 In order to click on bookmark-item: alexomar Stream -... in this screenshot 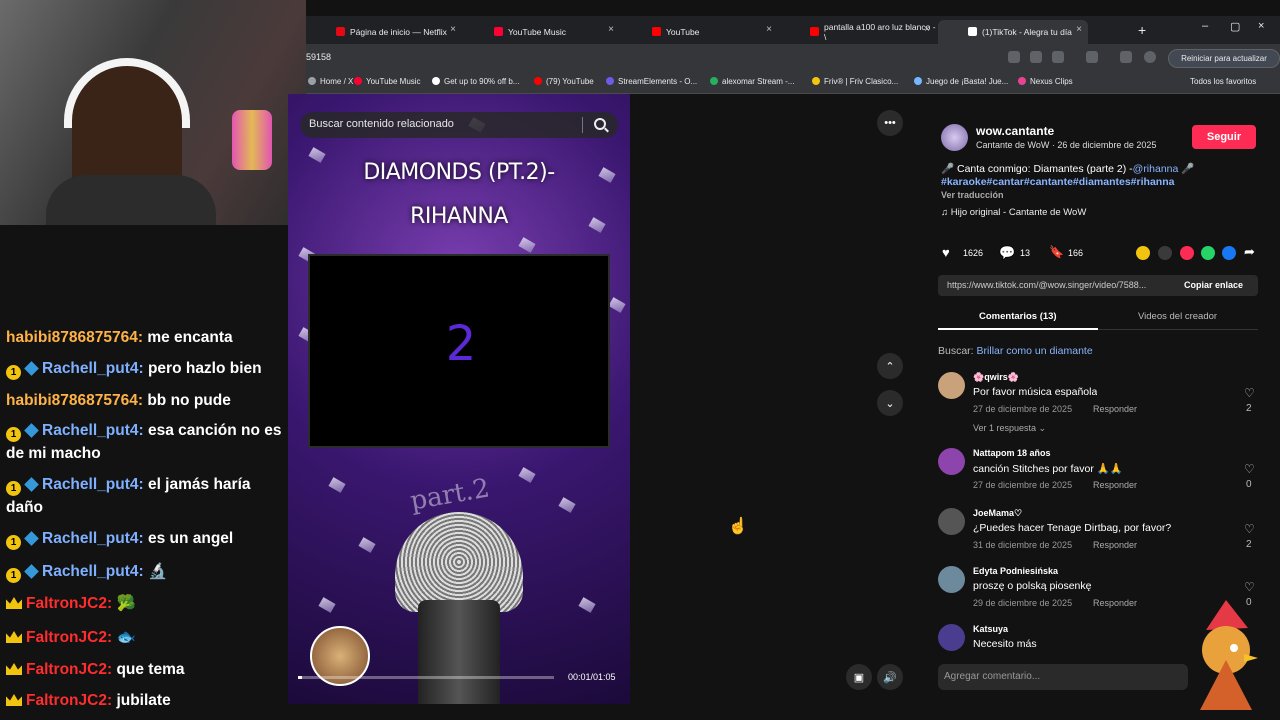, I will do `click(752, 81)`.